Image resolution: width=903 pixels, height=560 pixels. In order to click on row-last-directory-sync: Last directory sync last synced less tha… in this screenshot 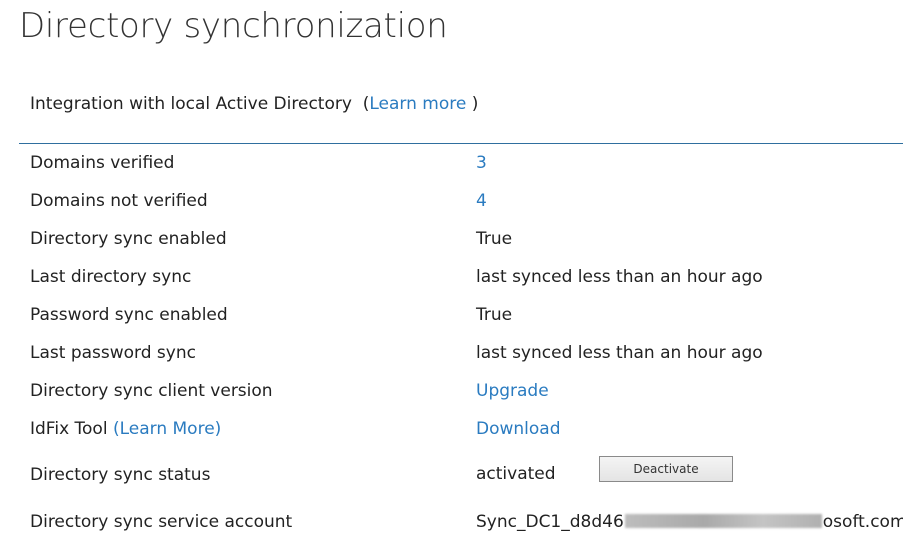, I will do `click(451, 280)`.